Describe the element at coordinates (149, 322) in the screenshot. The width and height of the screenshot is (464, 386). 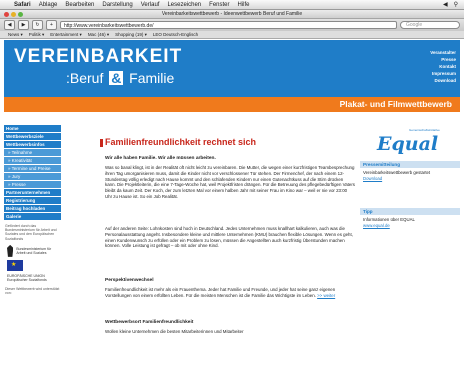
I see `subheading-wettbewerbsort: Wettbewerbsort Familienfreundlichkeit` at that location.